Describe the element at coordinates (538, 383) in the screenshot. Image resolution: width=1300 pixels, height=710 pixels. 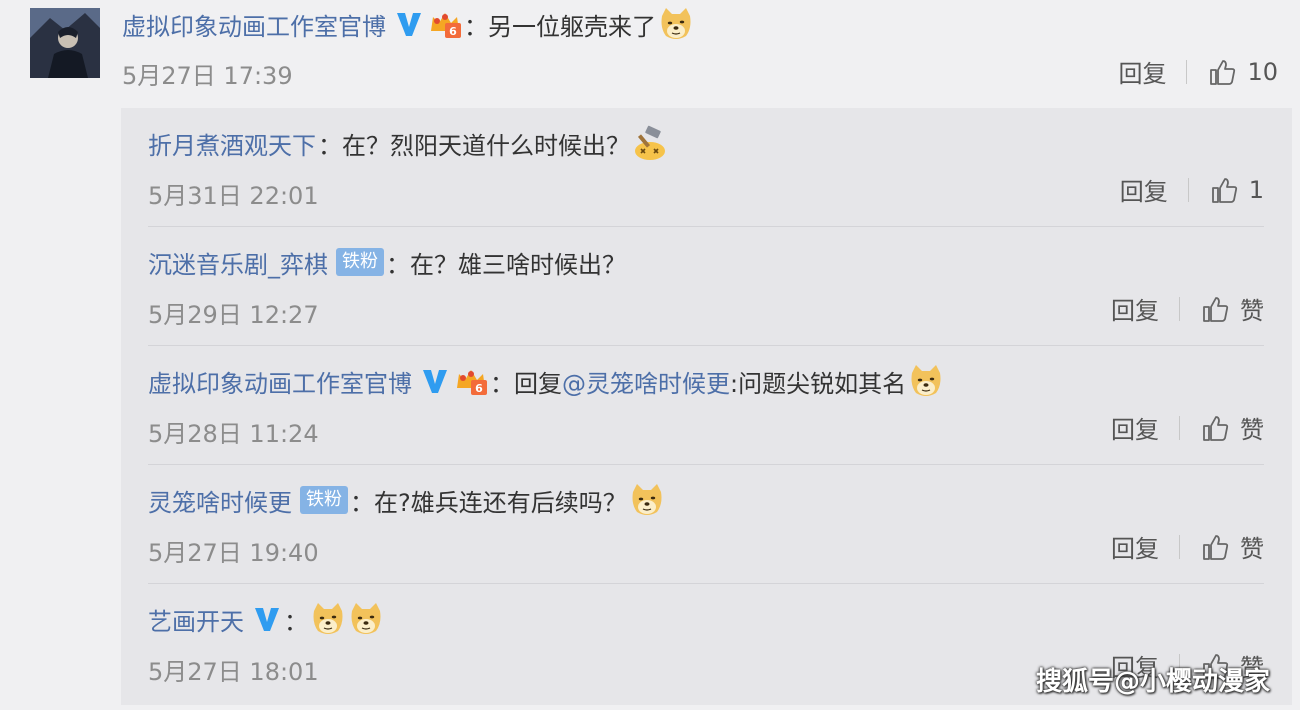
I see `reply-text: 回复` at that location.